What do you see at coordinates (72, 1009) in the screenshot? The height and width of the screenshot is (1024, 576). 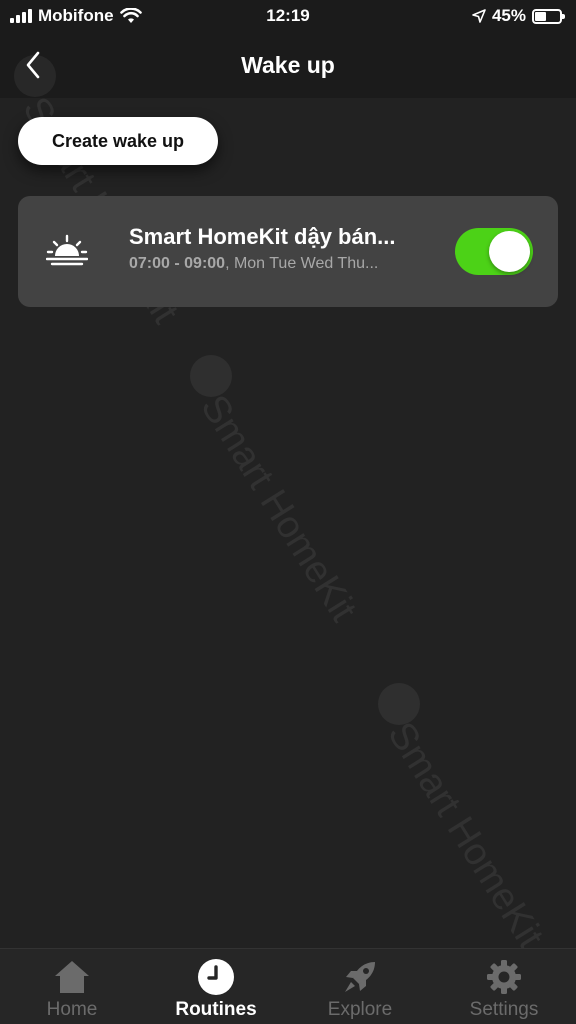 I see `tab-label-home: Home` at bounding box center [72, 1009].